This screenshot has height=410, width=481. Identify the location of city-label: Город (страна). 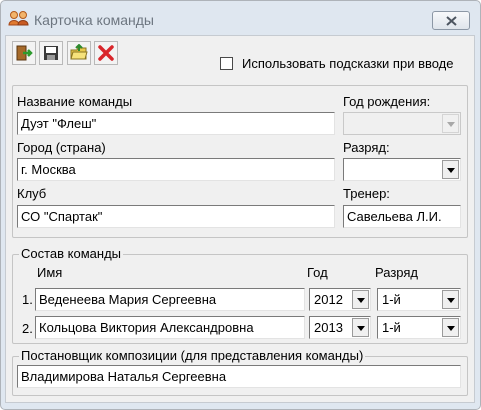
(61, 147).